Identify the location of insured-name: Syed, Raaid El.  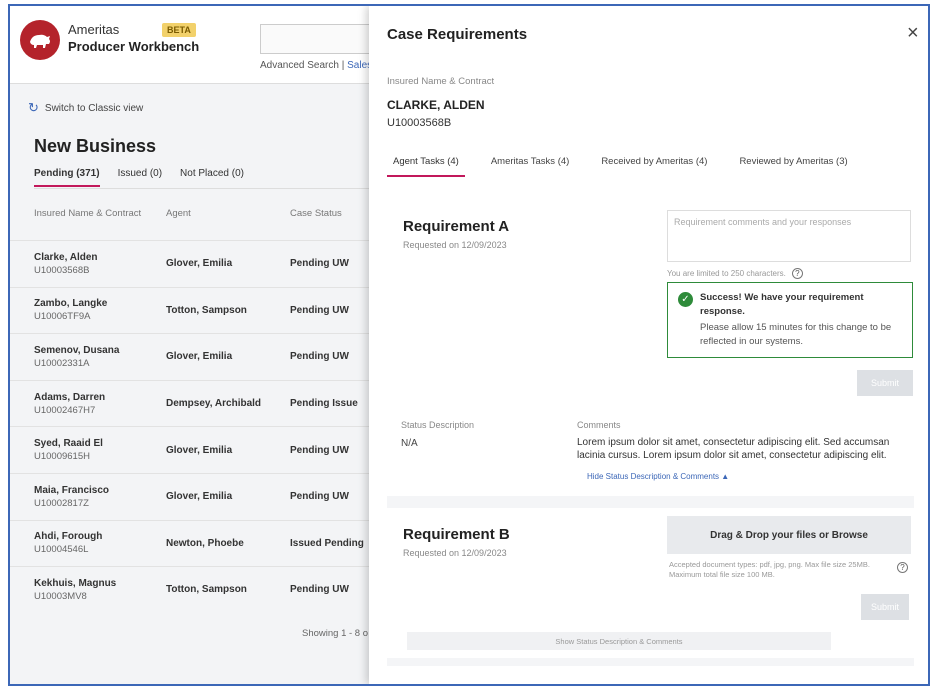
(68, 444).